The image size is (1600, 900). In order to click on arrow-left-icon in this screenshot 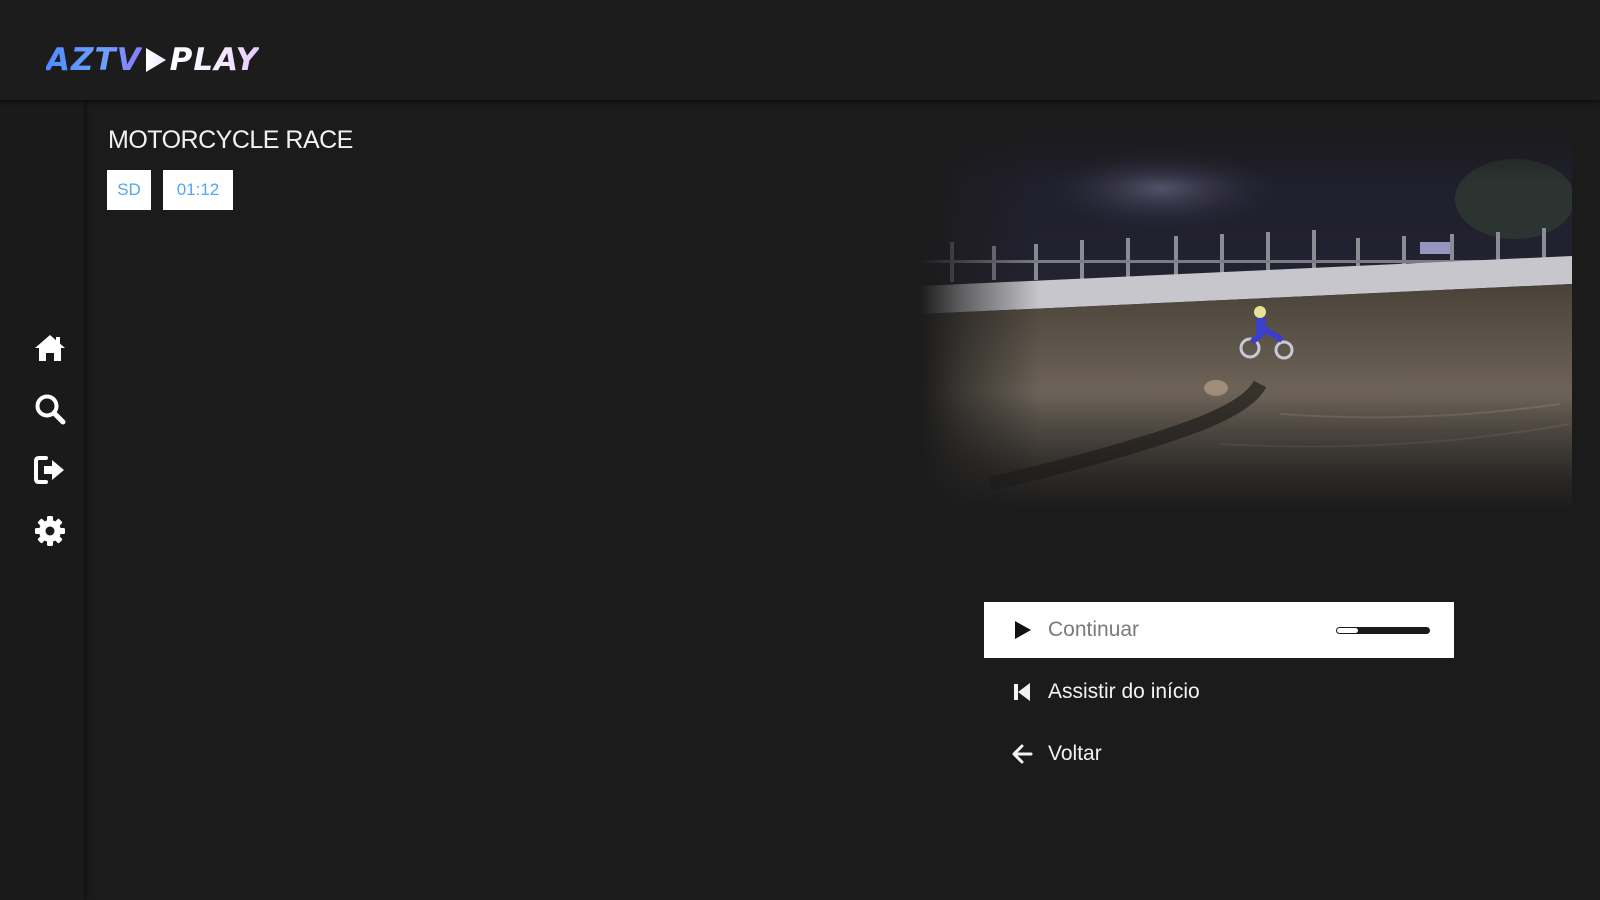, I will do `click(1022, 754)`.